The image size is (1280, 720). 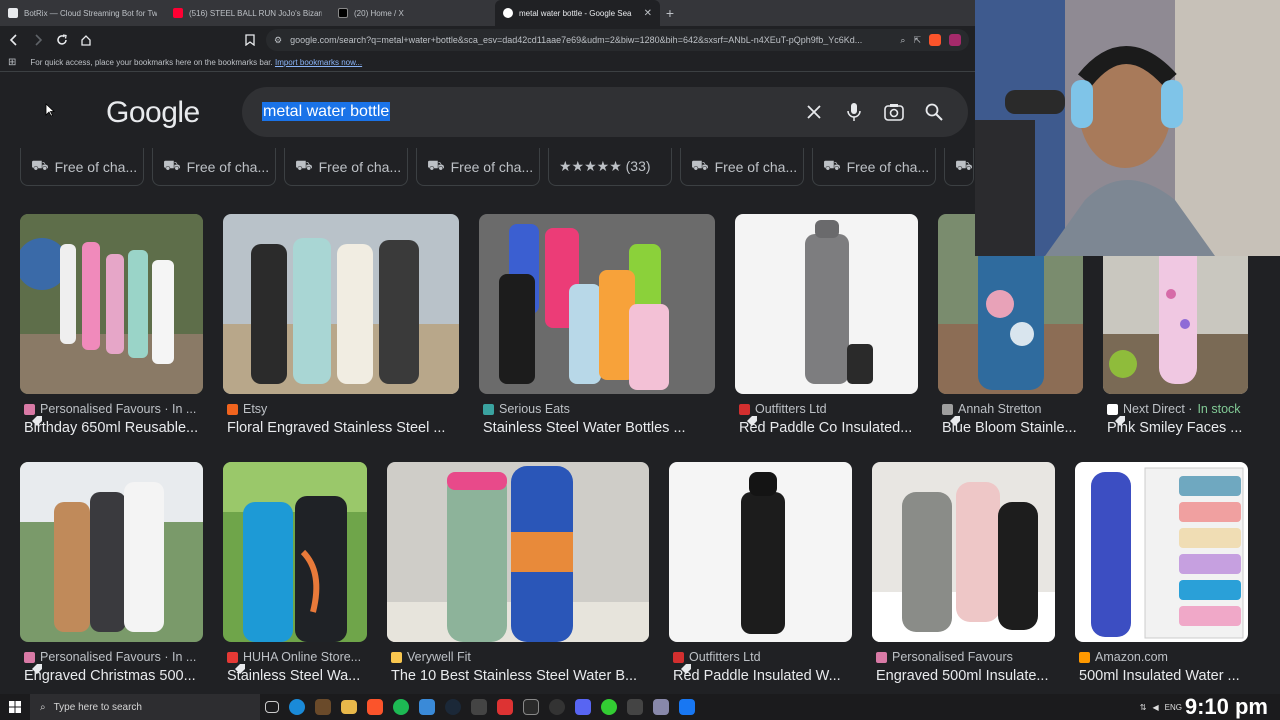 I want to click on zoom-icon: ⌕, so click(x=902, y=40).